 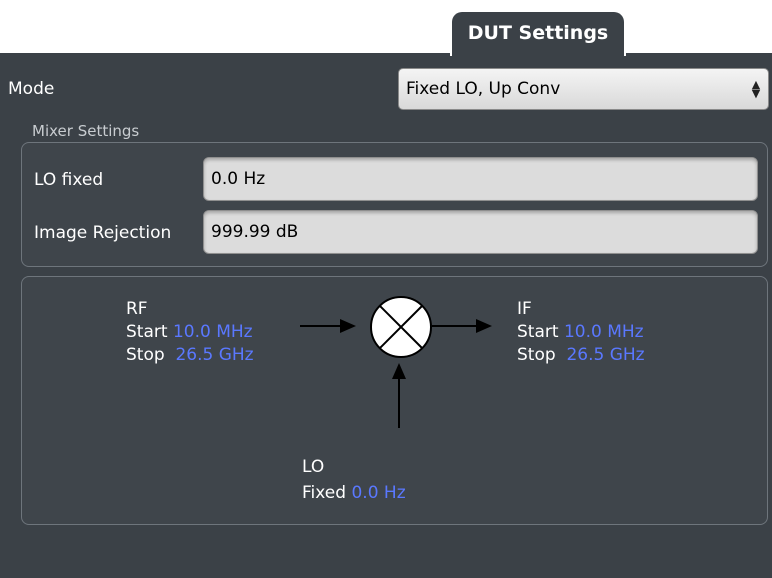 What do you see at coordinates (524, 309) in the screenshot?
I see `if-title: IF` at bounding box center [524, 309].